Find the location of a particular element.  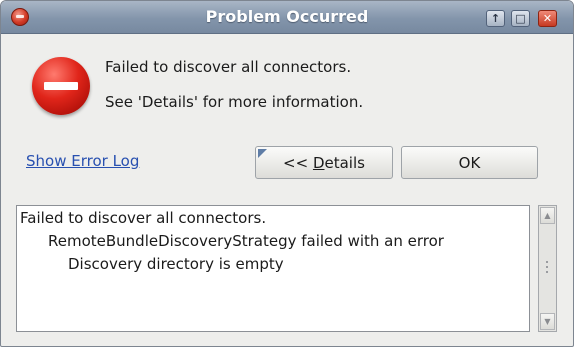

scroll-down-icon: ▼ is located at coordinates (547, 321).